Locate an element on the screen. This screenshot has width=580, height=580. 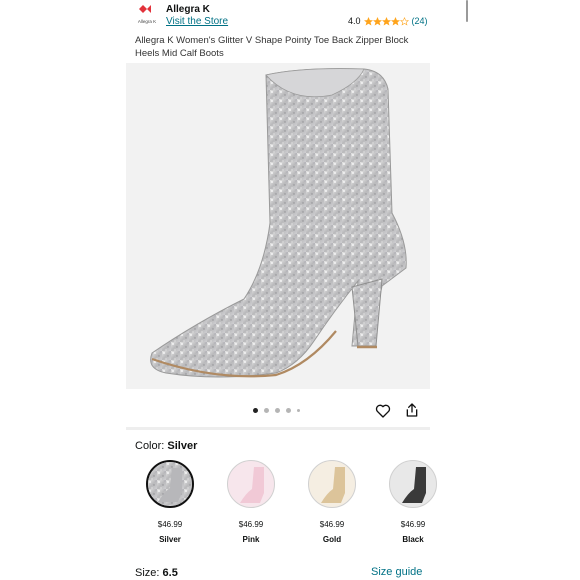
swatch-name: Pink is located at coordinates (251, 539).